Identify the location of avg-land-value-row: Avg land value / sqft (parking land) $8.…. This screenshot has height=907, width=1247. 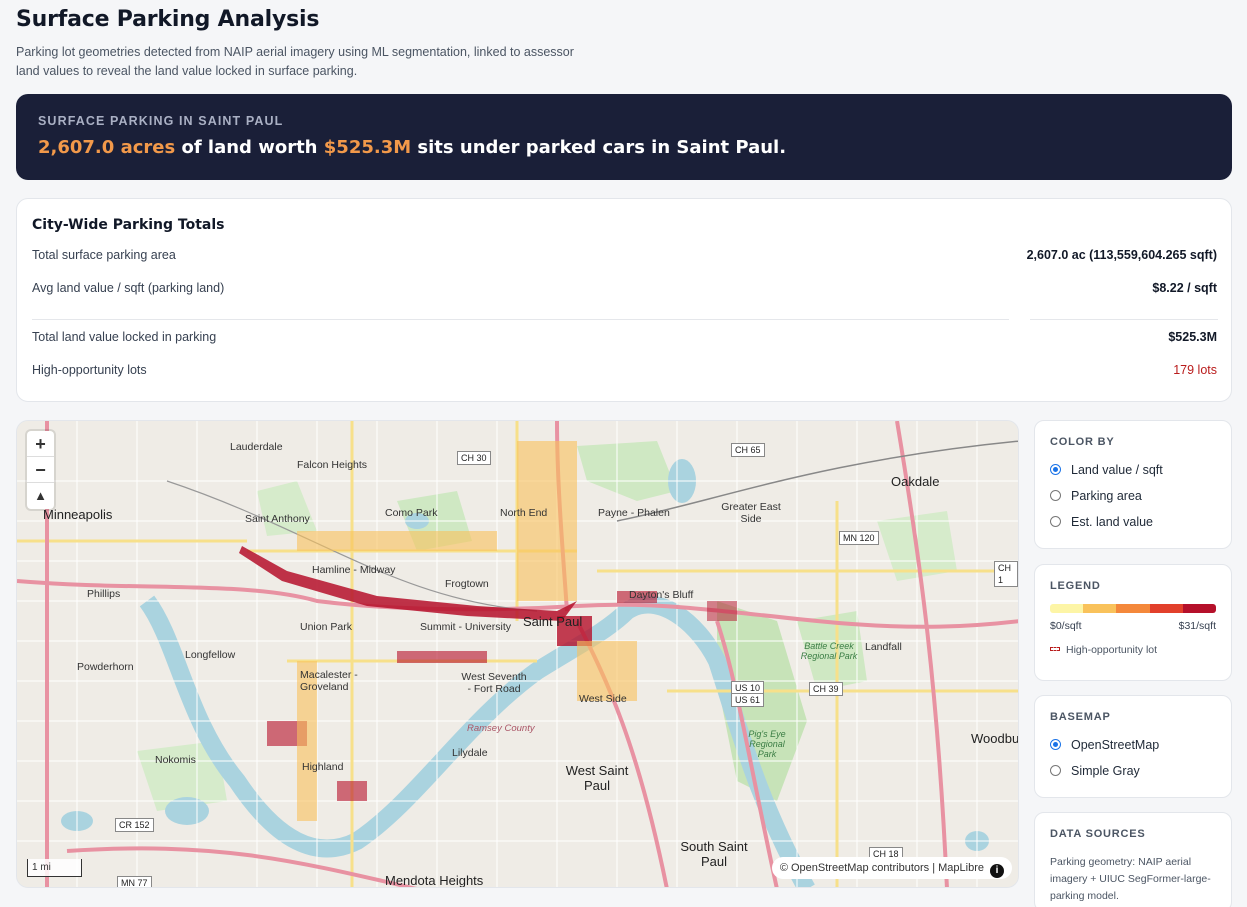
(624, 291).